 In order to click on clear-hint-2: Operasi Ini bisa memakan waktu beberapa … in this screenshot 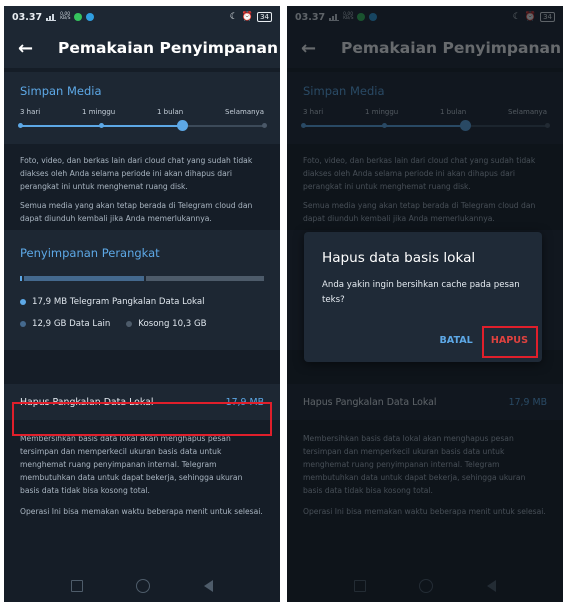, I will do `click(141, 511)`.